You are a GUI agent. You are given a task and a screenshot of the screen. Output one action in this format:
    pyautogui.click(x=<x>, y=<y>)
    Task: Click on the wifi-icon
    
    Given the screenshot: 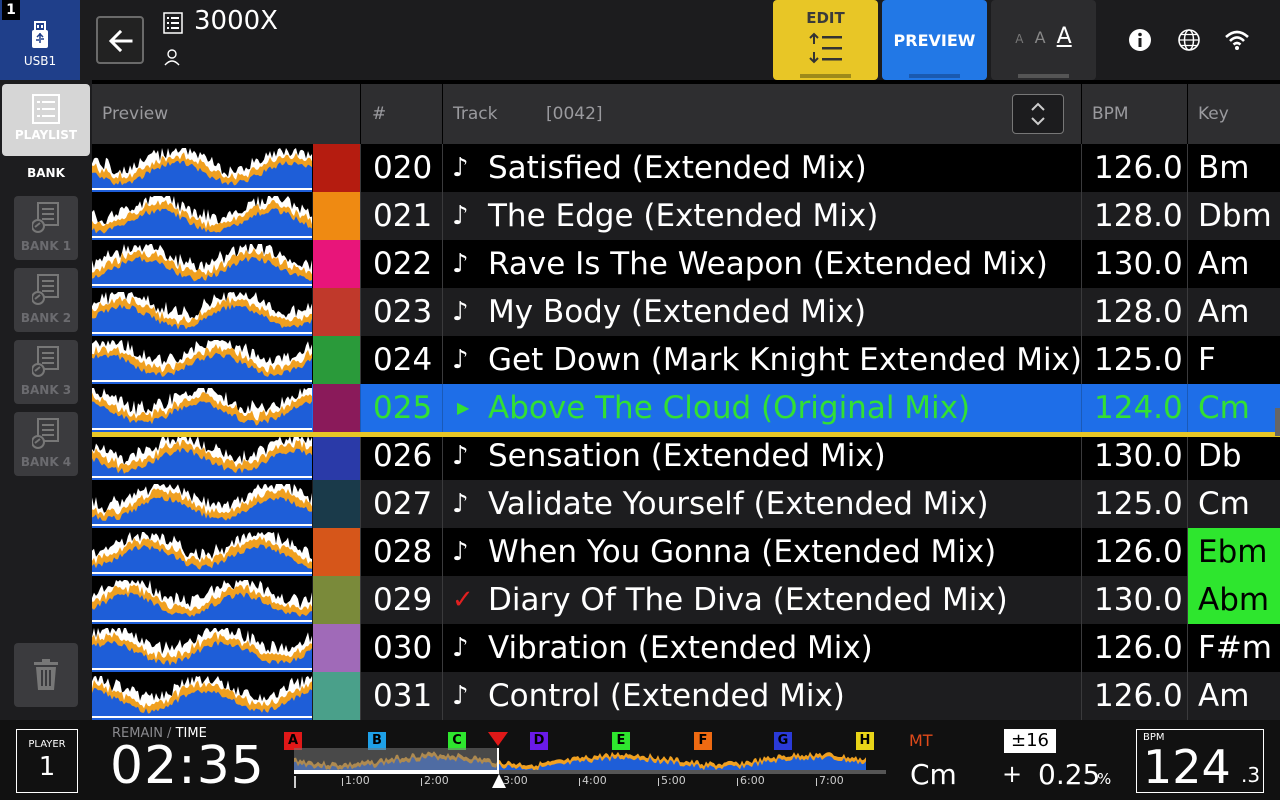 What is the action you would take?
    pyautogui.click(x=1237, y=40)
    